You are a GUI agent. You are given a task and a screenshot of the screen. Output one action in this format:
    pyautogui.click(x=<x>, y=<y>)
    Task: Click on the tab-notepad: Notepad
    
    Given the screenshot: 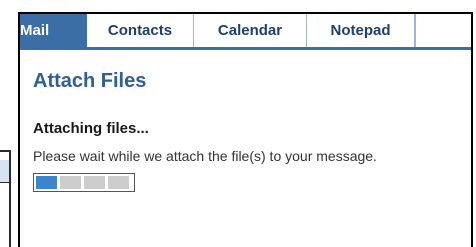 What is the action you would take?
    pyautogui.click(x=361, y=30)
    